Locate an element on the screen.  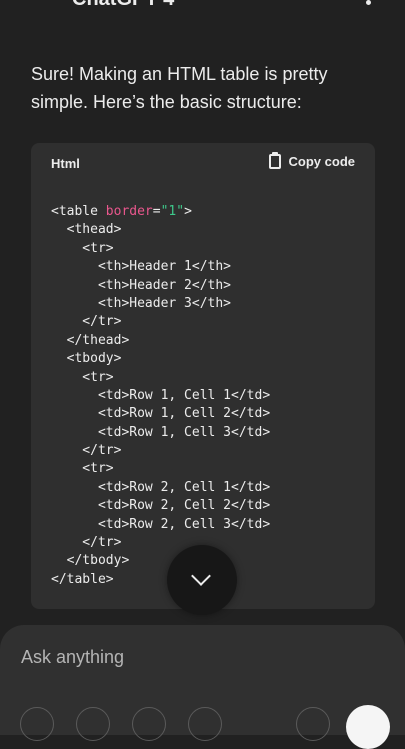
code-line: <table border="1"> is located at coordinates (160, 212).